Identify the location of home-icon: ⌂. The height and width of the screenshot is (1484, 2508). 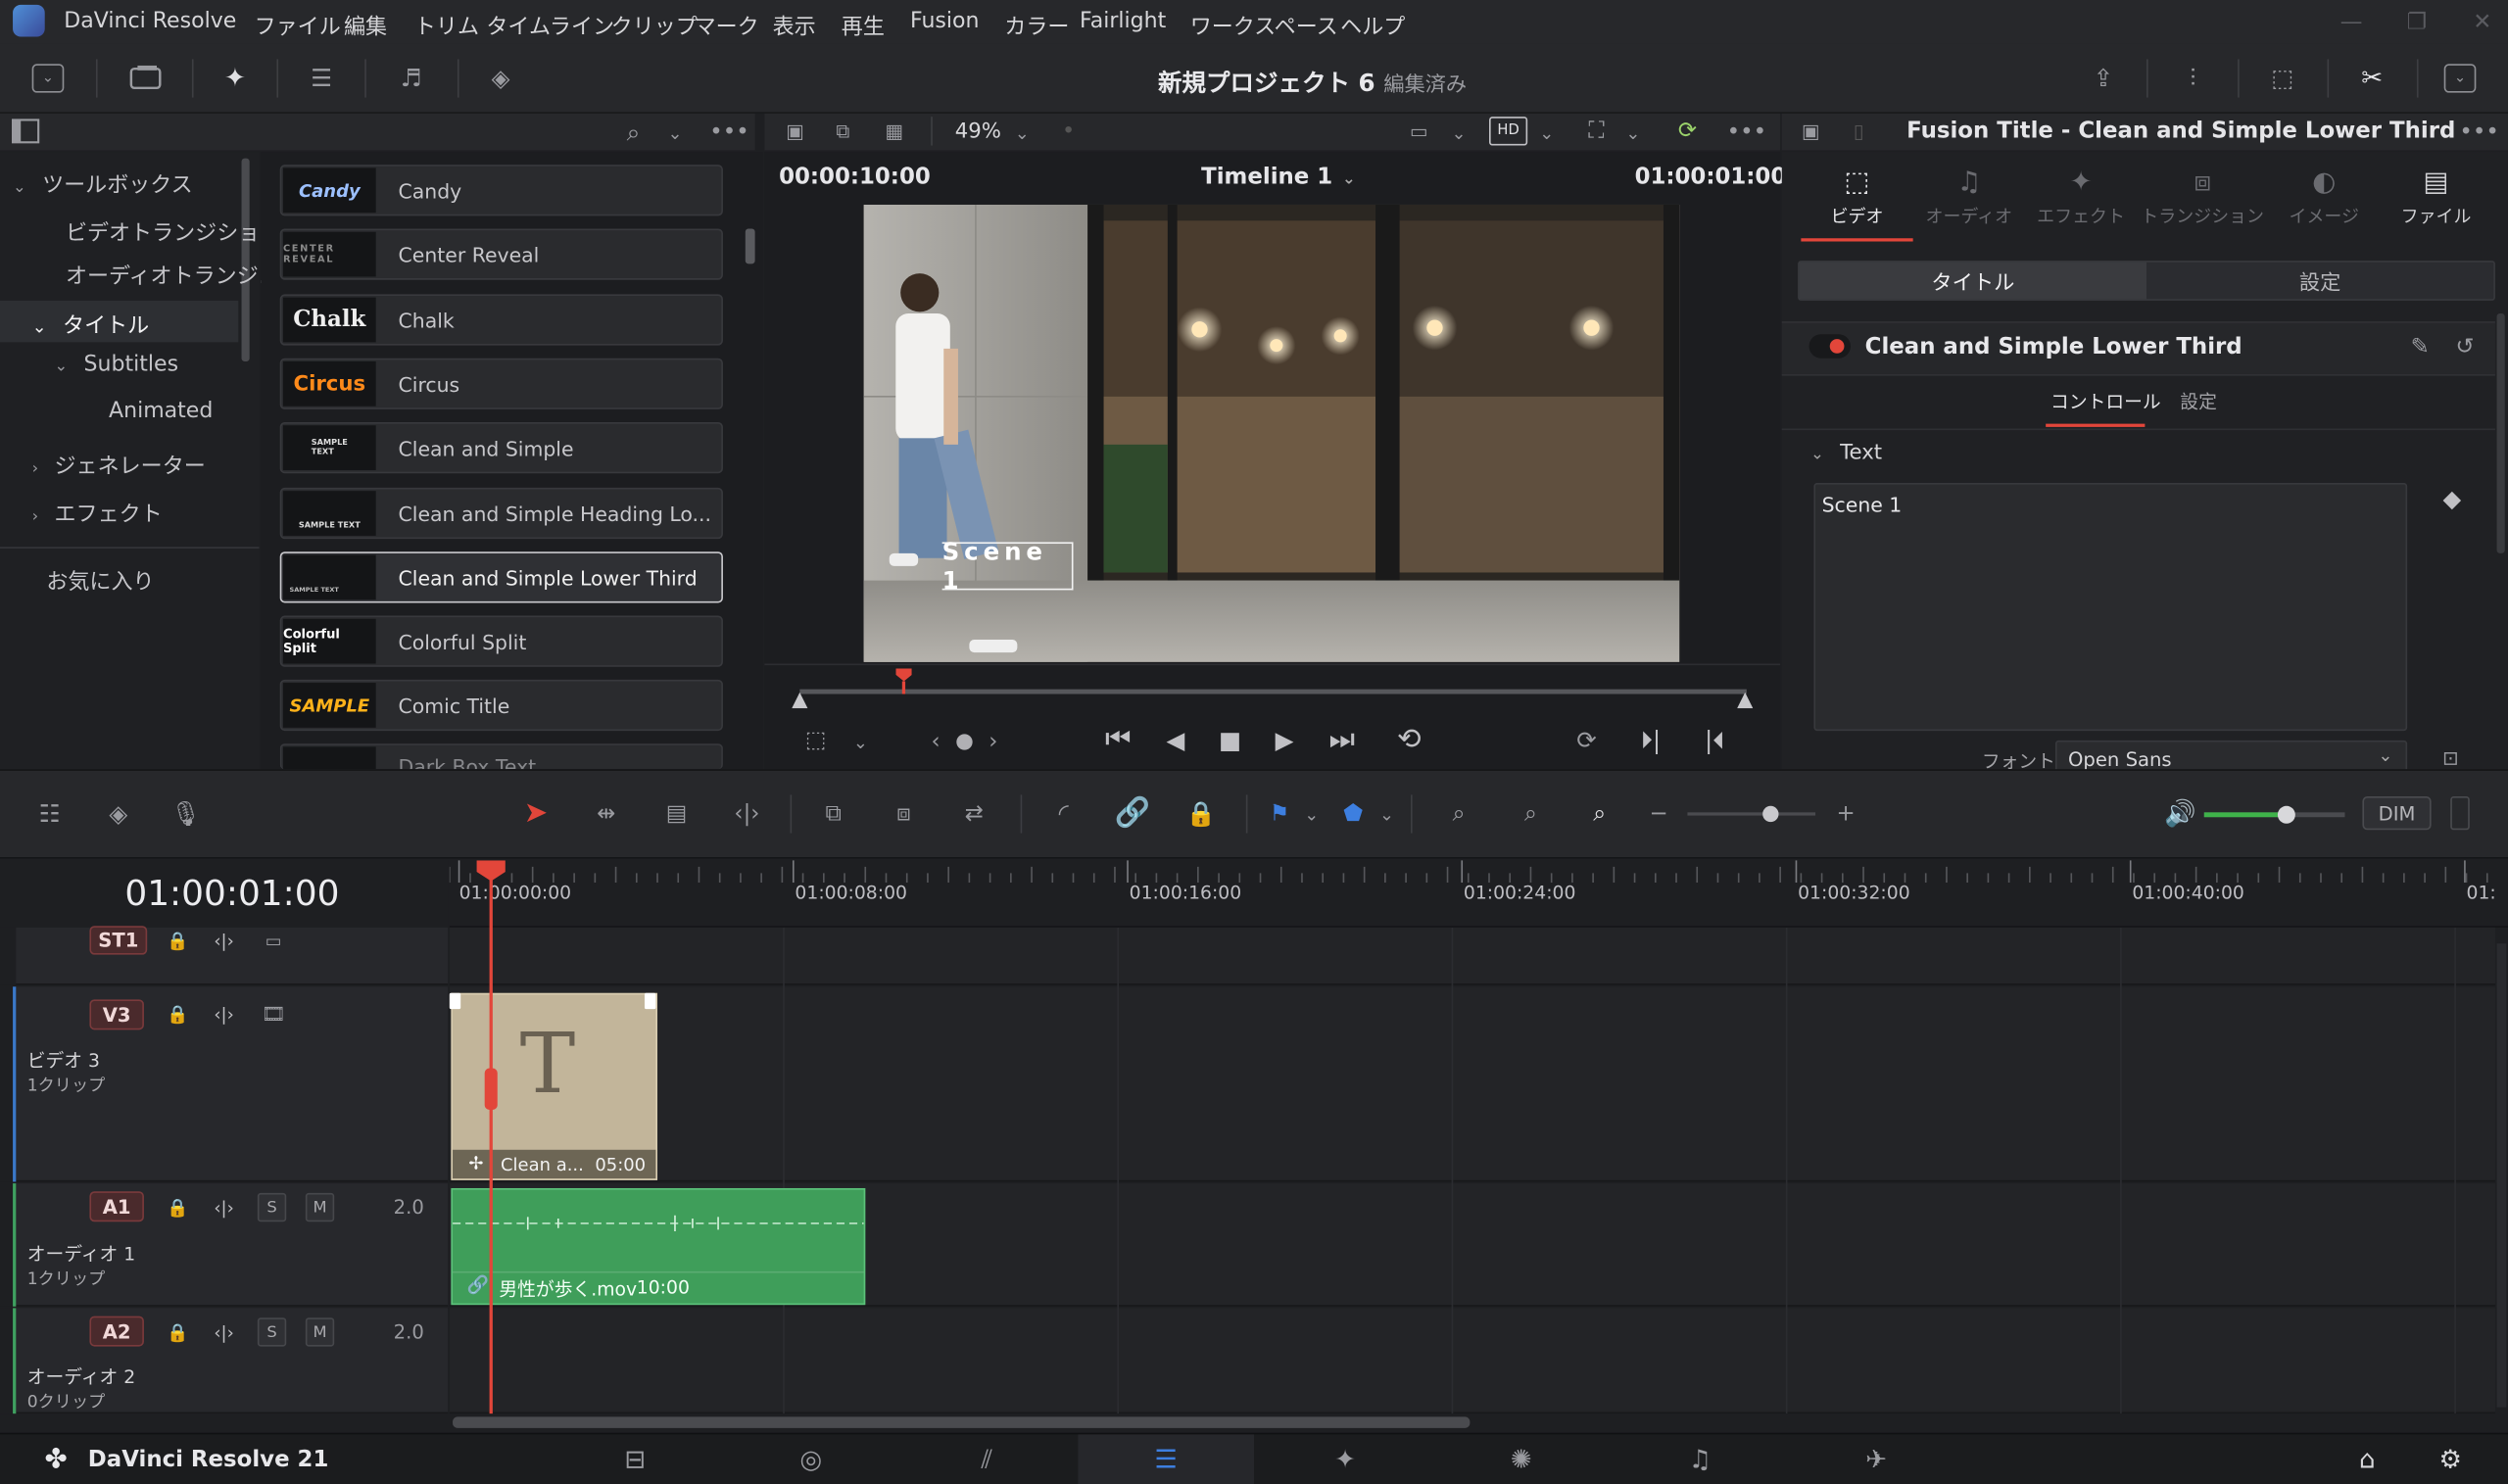
(2367, 1460).